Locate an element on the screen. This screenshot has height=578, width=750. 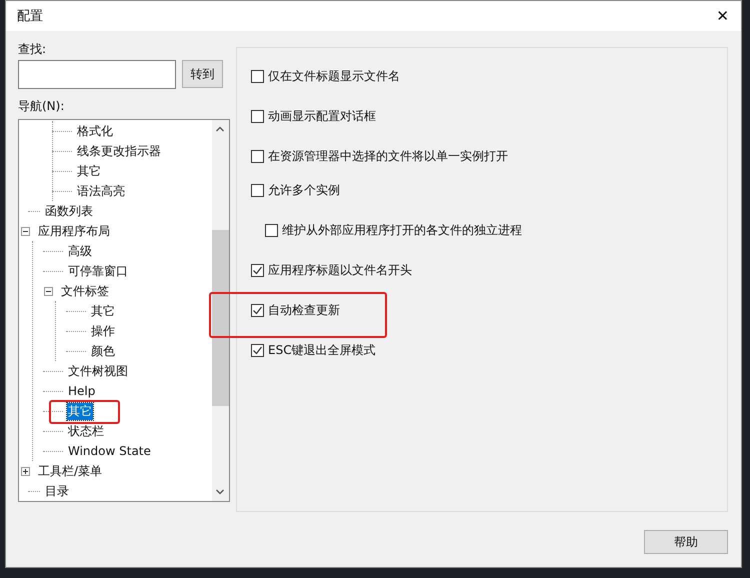
tree-item: 高级 is located at coordinates (80, 251).